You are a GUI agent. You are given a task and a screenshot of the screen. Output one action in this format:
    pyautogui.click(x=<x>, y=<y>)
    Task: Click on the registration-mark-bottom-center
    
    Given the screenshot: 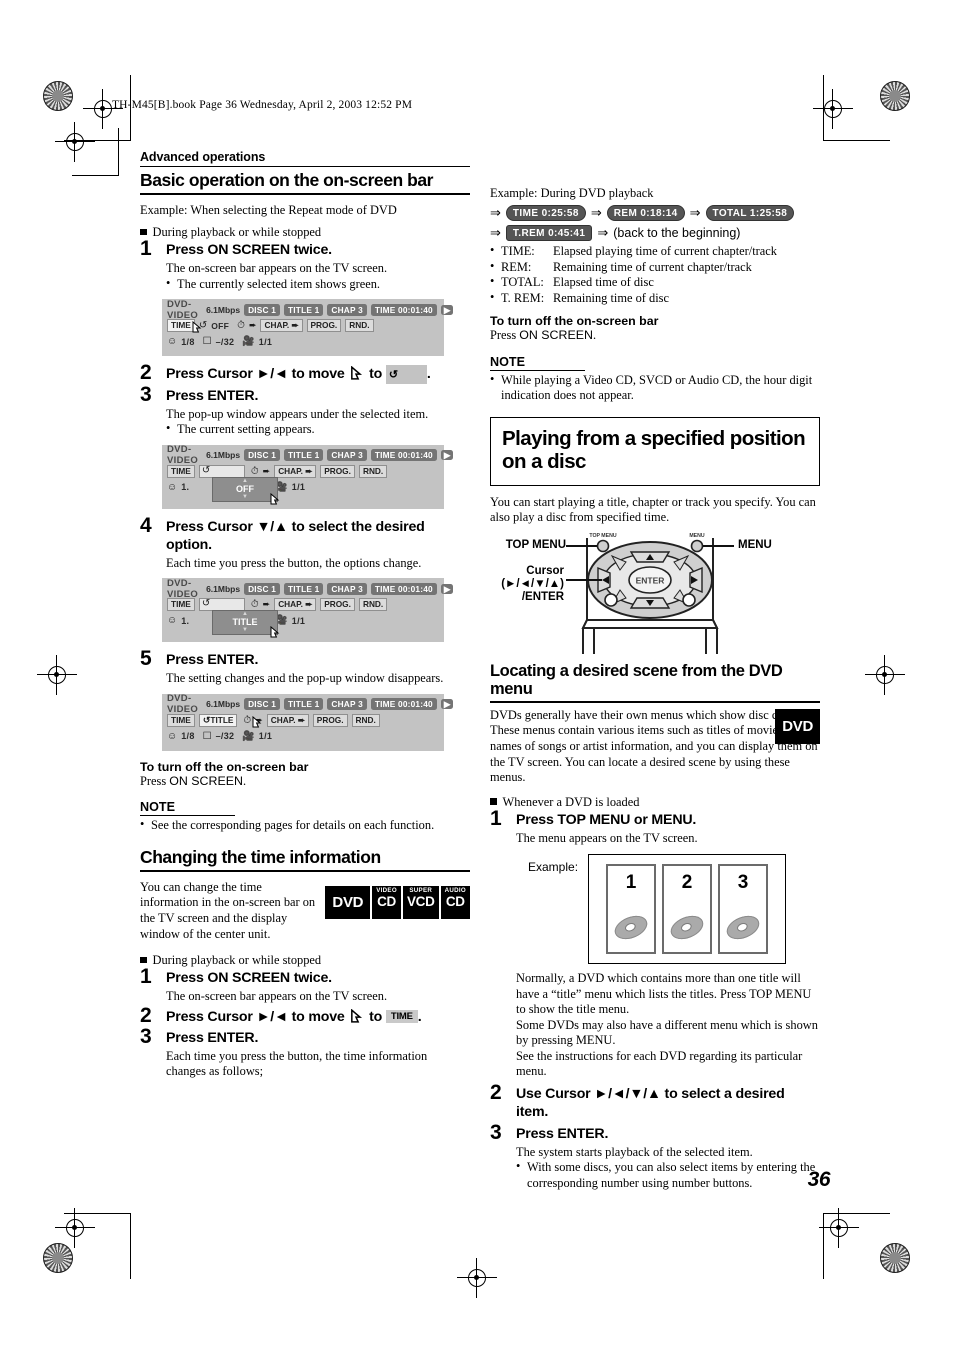 What is the action you would take?
    pyautogui.click(x=477, y=1278)
    